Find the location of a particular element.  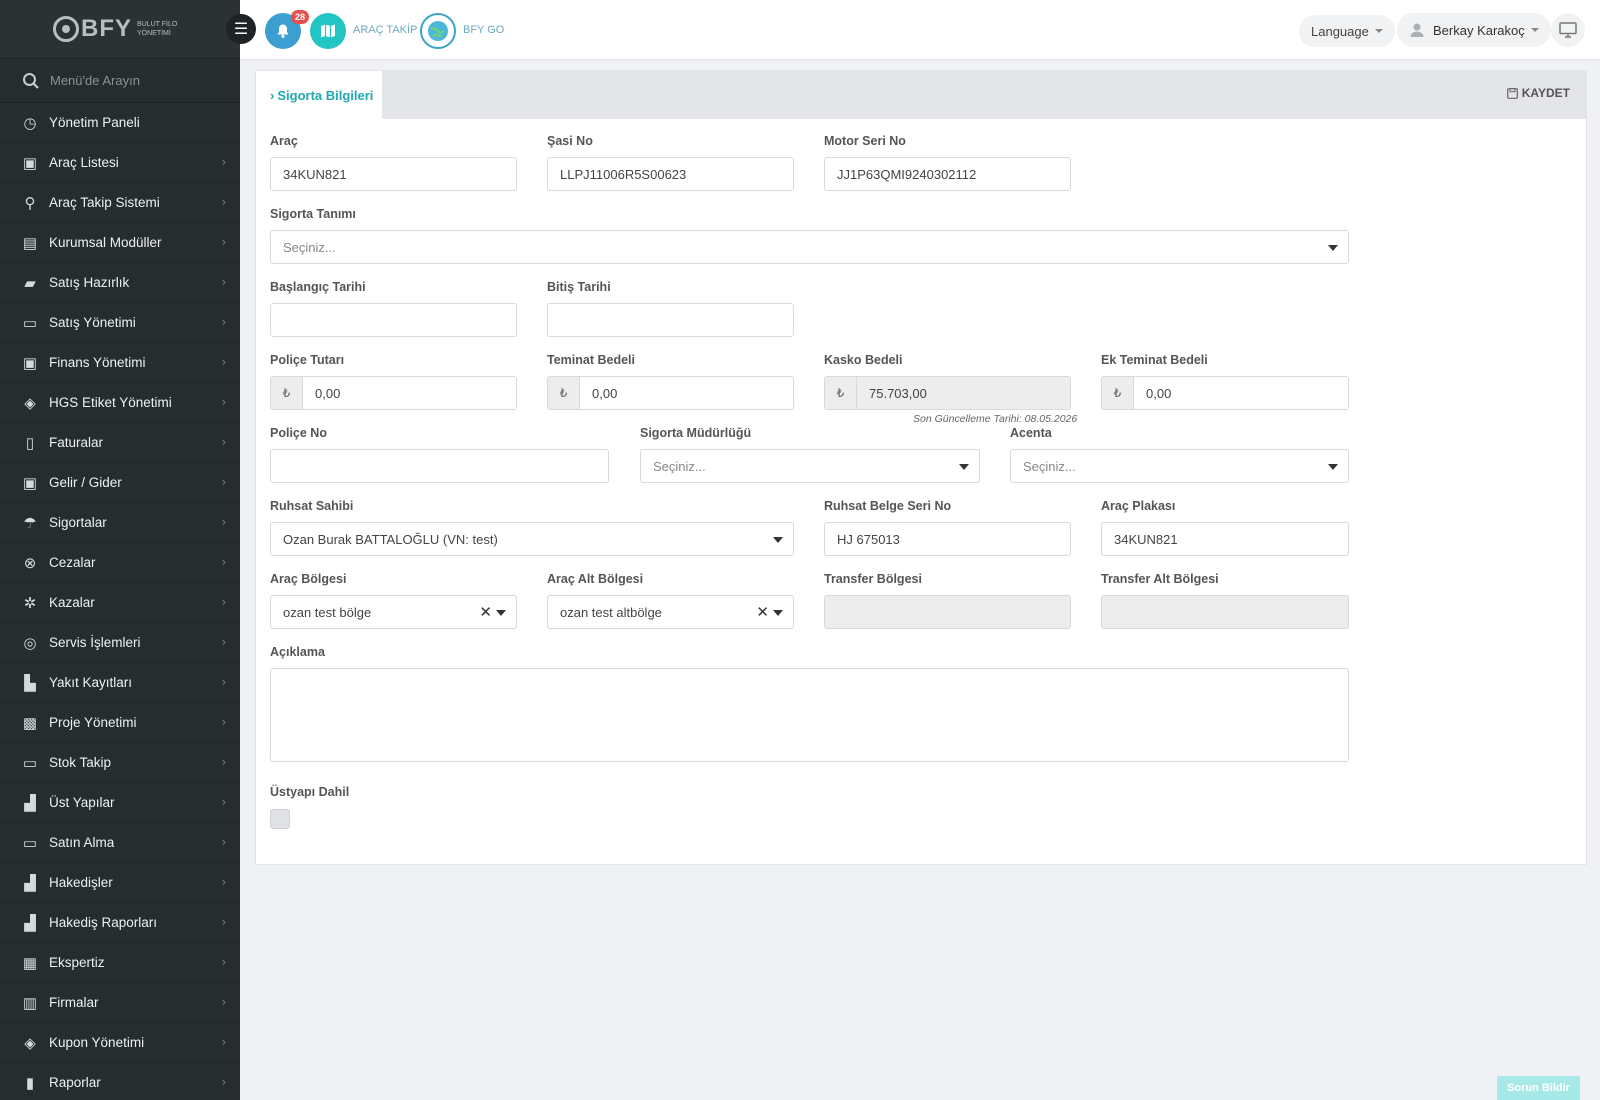

list-icon: ▦ is located at coordinates (30, 963).